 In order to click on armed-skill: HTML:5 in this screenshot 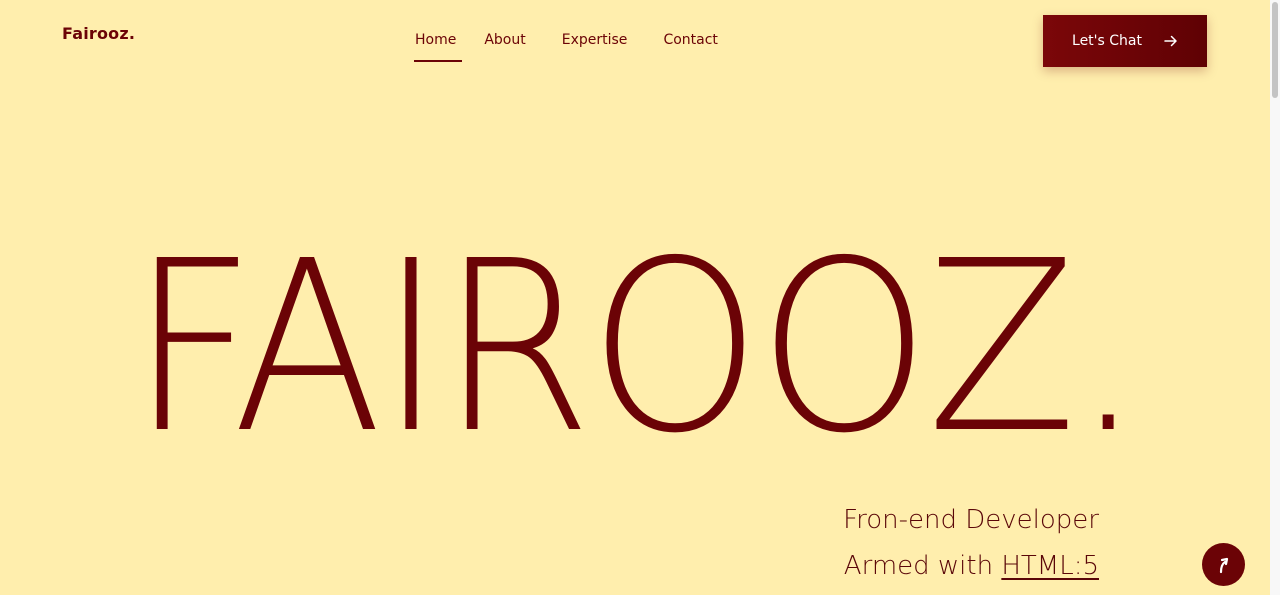, I will do `click(1050, 566)`.